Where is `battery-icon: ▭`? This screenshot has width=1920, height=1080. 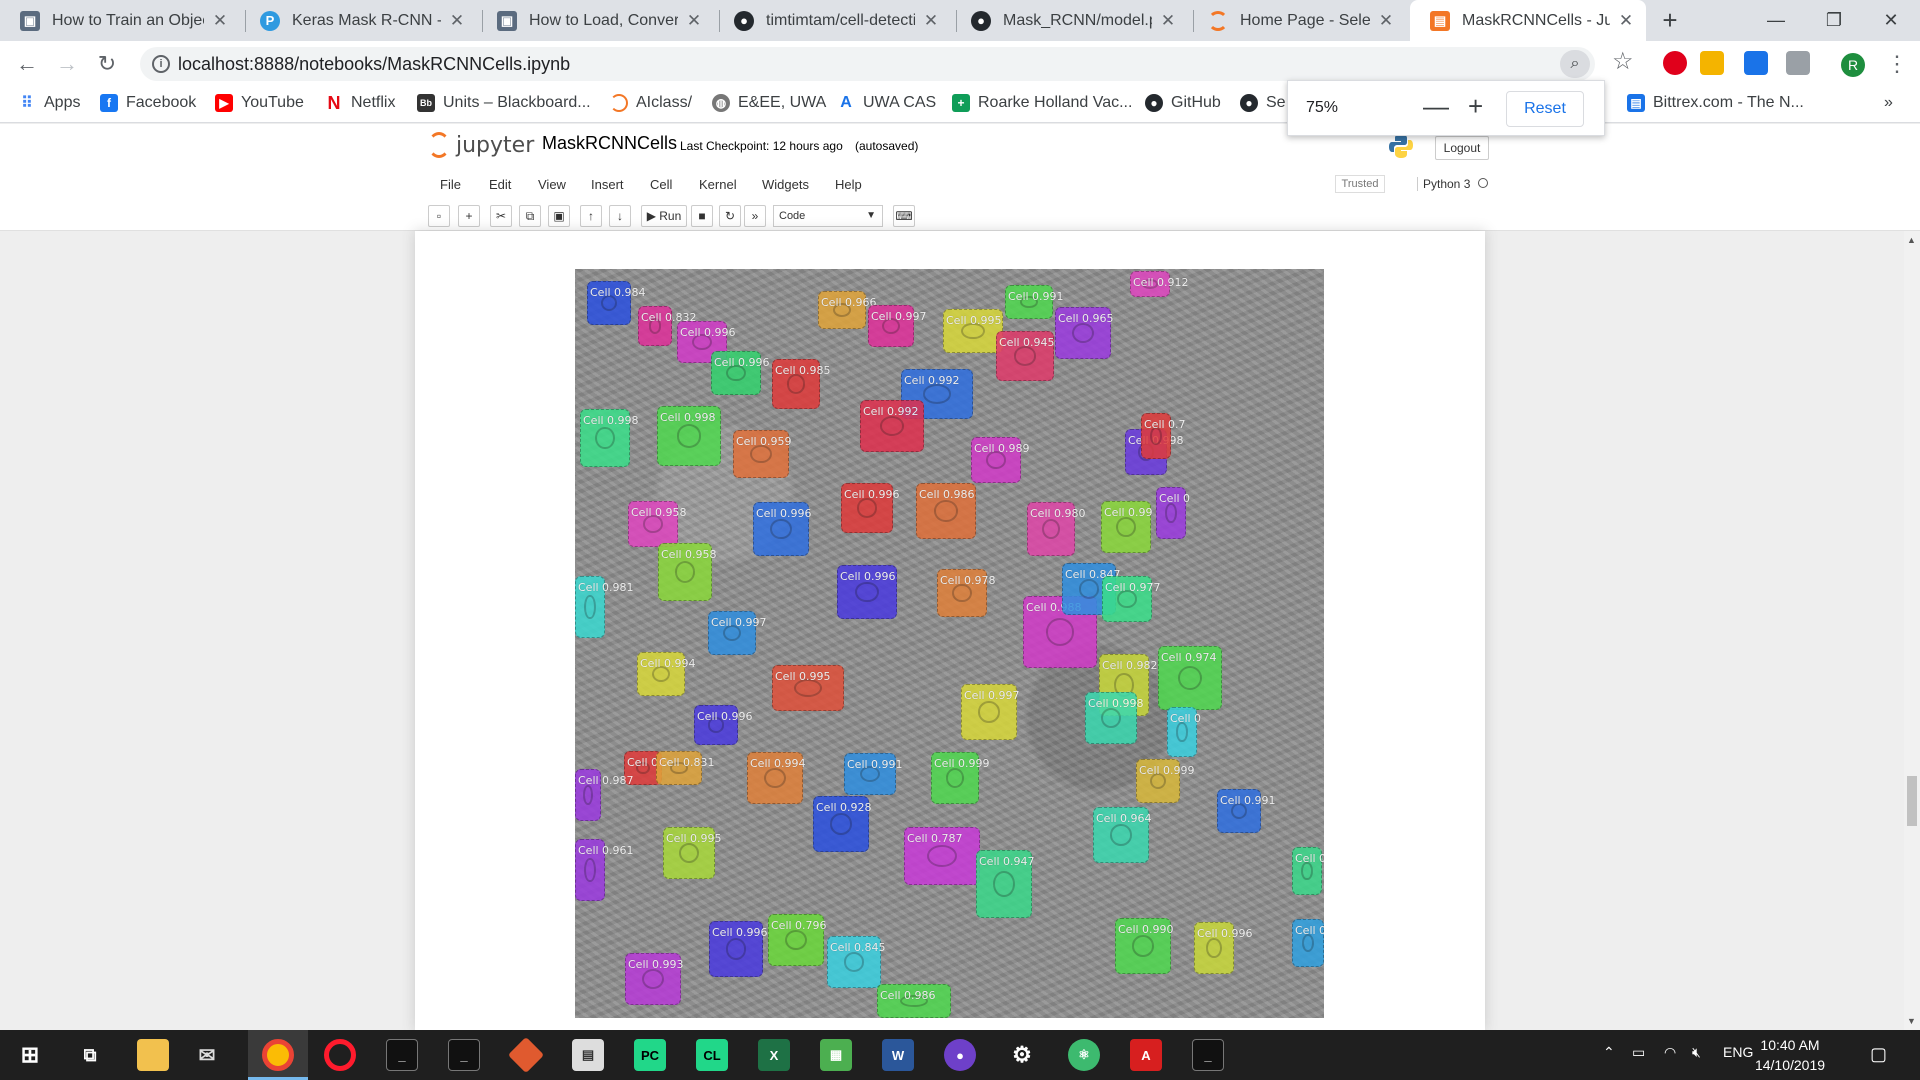 battery-icon: ▭ is located at coordinates (1638, 1052).